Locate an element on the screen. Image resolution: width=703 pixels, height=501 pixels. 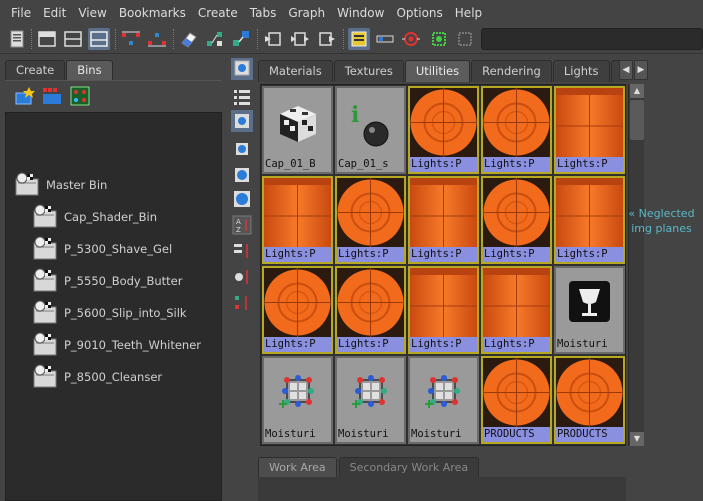
scroll-up-icon: ▲ is located at coordinates (637, 91).